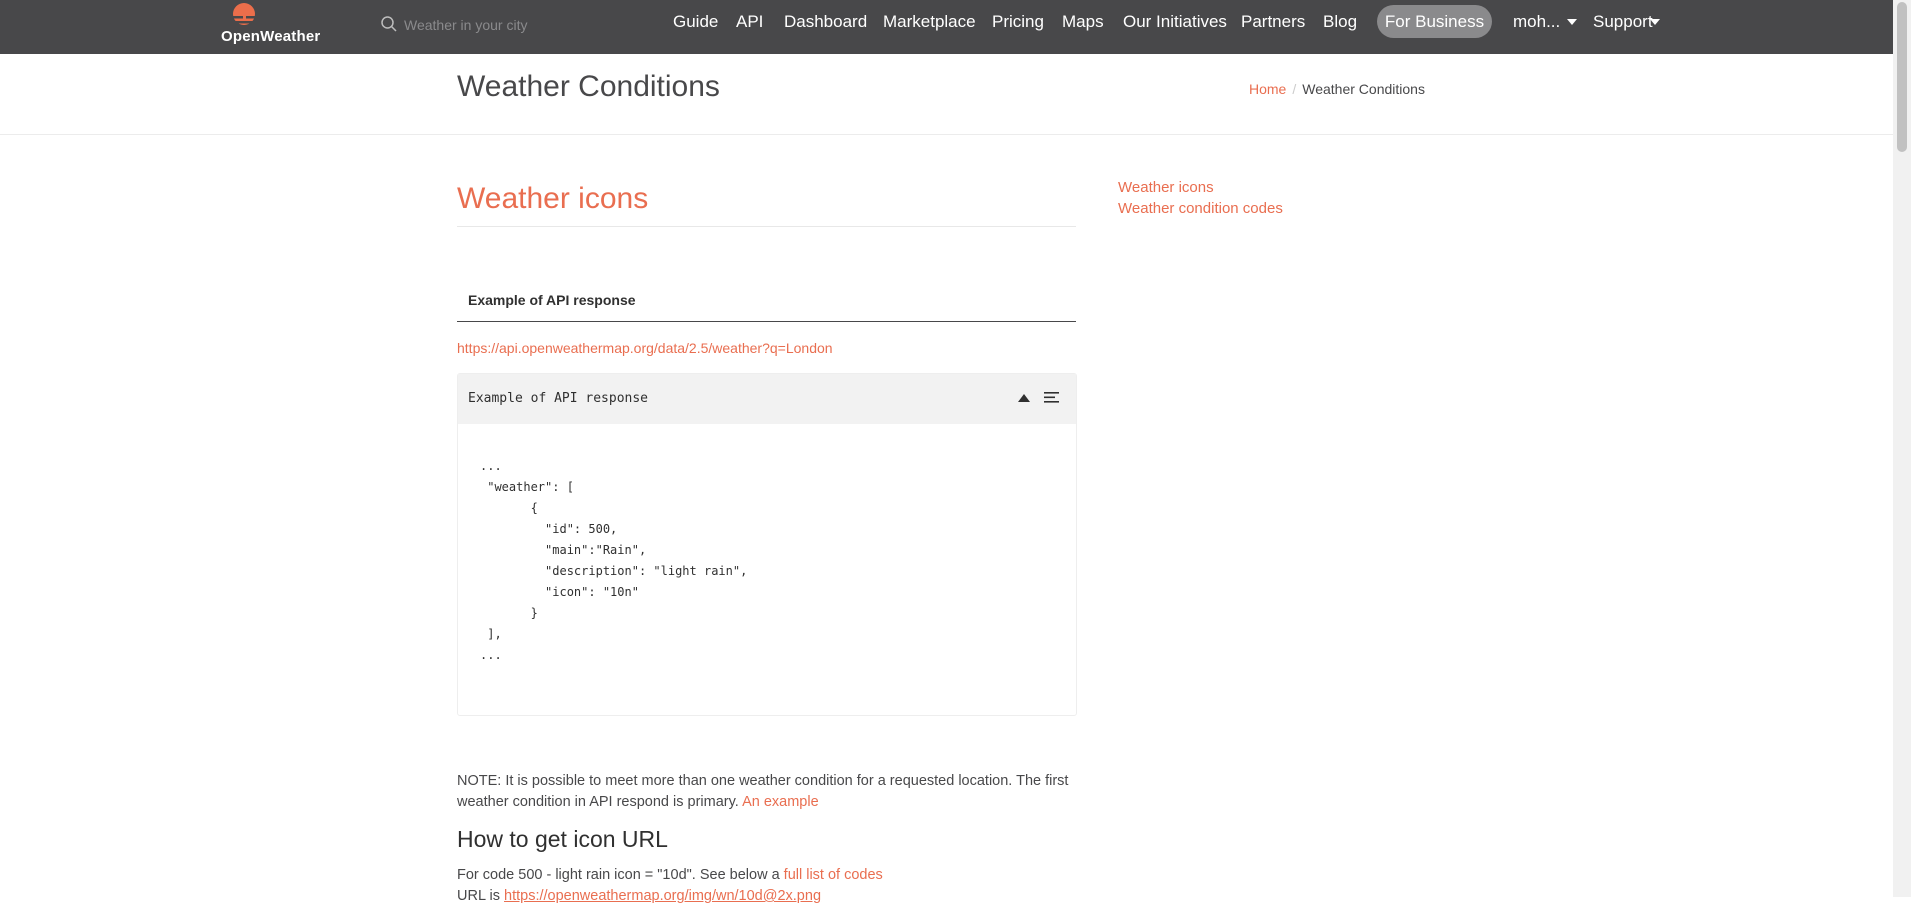 The image size is (1911, 907). I want to click on support-chevron-down-icon, so click(1655, 22).